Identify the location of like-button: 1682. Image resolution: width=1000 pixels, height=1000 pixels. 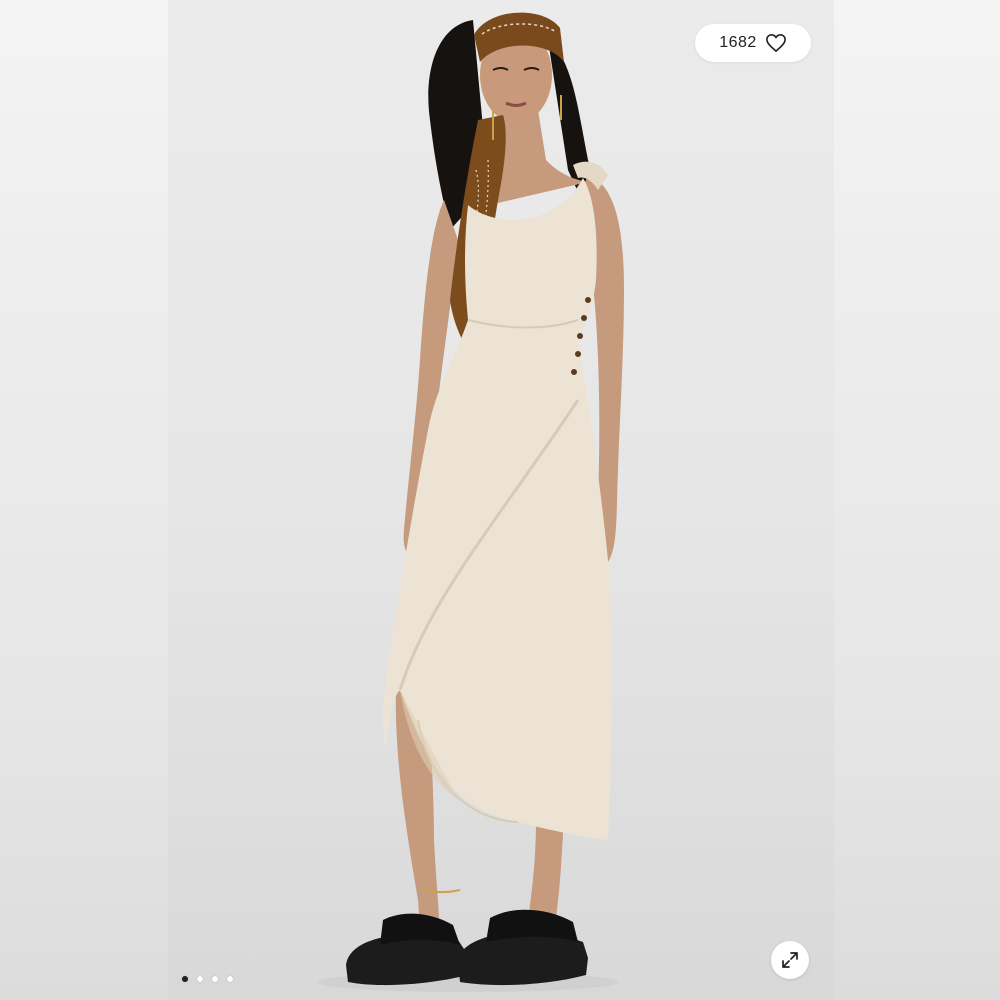
(753, 43).